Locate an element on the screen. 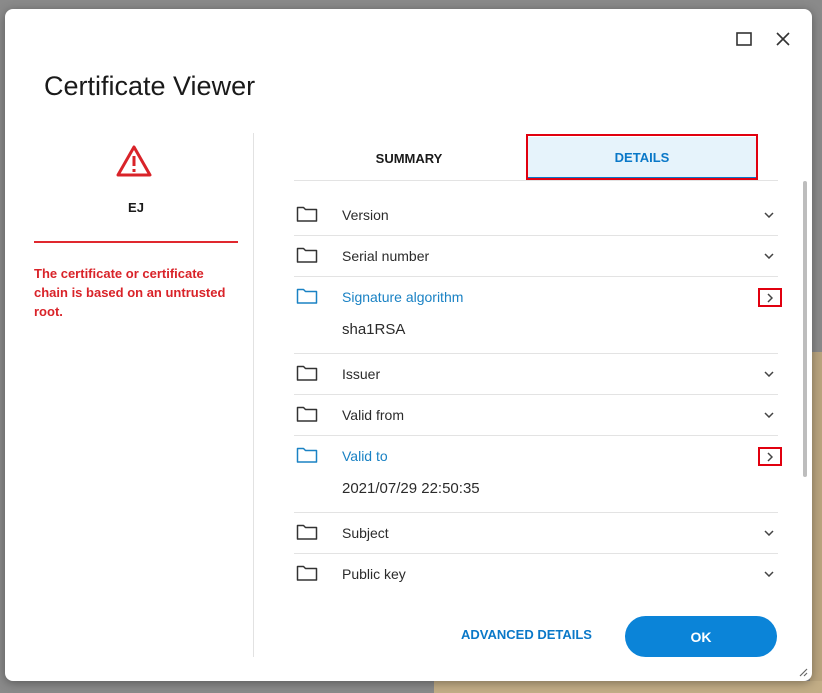 The width and height of the screenshot is (822, 693). field-value: sha1RSA is located at coordinates (374, 329).